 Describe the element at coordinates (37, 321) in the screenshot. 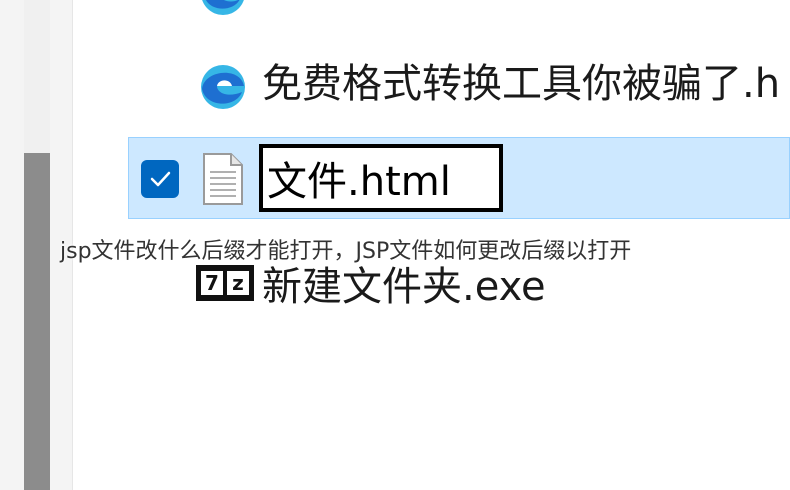

I see `scrollbar-thumb` at that location.